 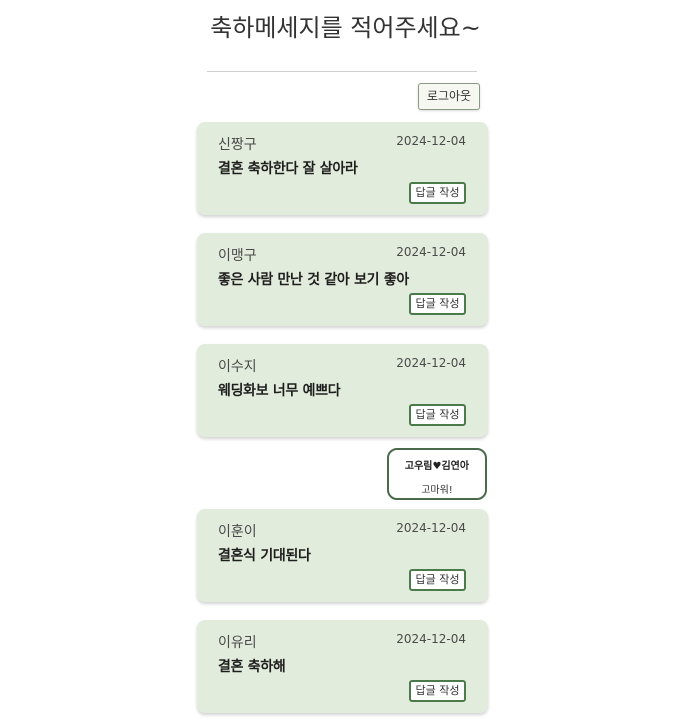 What do you see at coordinates (279, 391) in the screenshot?
I see `message-text: 웨딩화보 너무 예쁘다` at bounding box center [279, 391].